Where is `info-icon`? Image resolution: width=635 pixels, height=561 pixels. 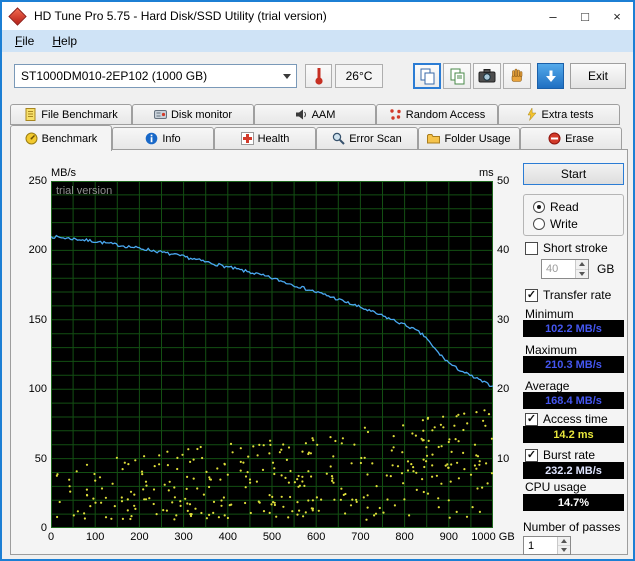 info-icon is located at coordinates (152, 138).